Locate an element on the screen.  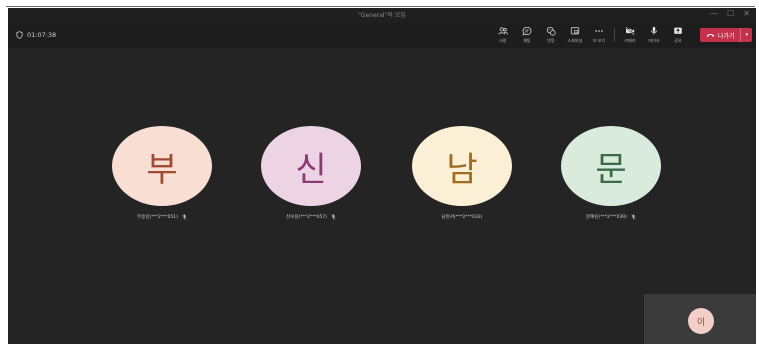
participant-name-row: 부승민(***2***051) is located at coordinates (162, 217).